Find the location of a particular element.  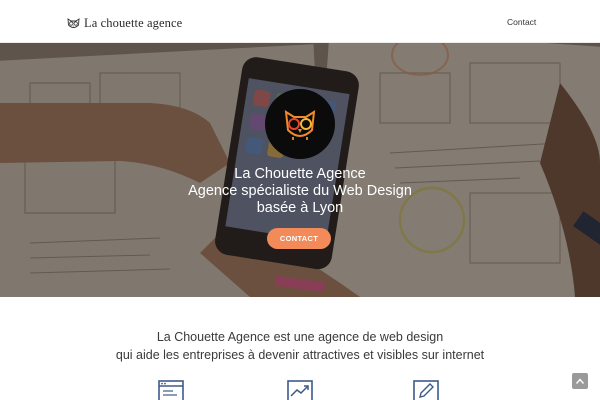

trending-chart-icon is located at coordinates (300, 389).